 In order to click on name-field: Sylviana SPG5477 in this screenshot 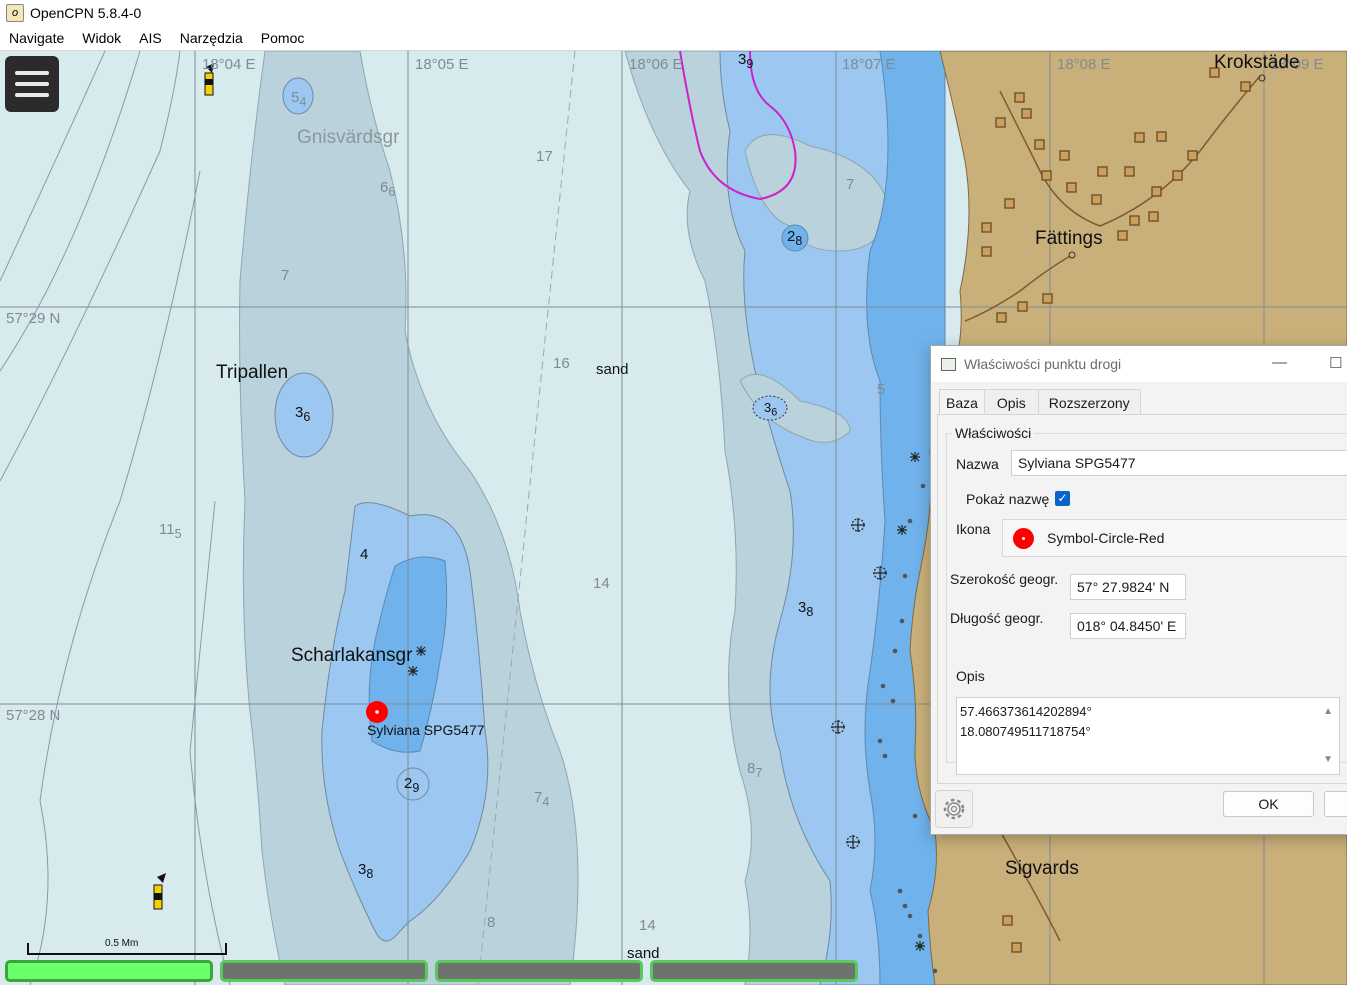, I will do `click(1179, 463)`.